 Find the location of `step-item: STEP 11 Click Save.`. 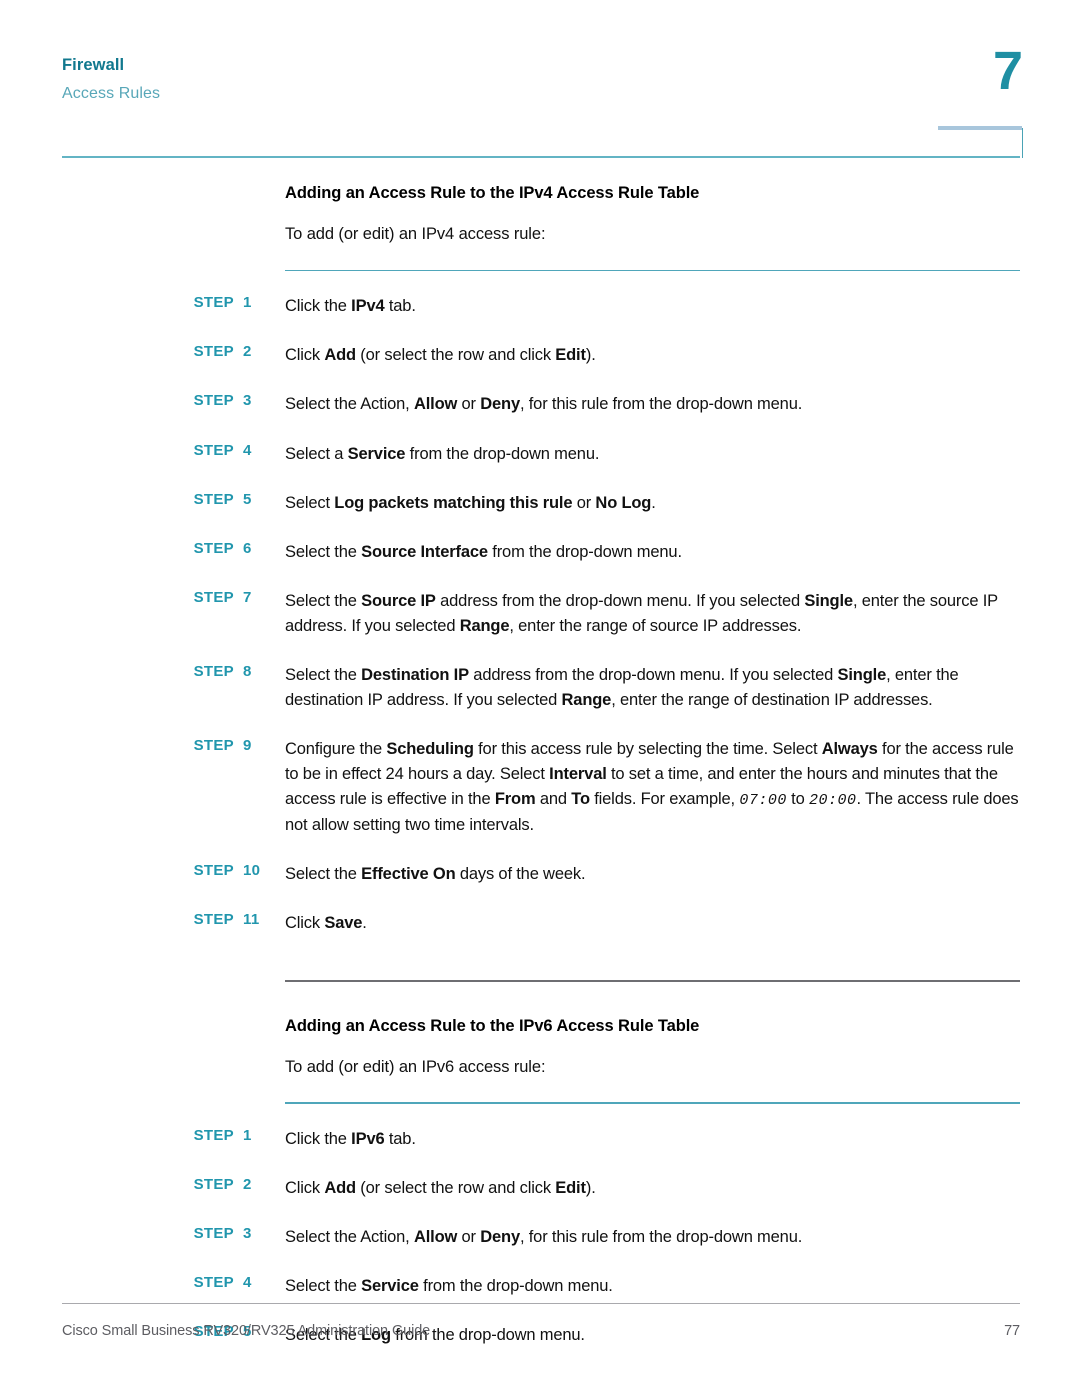

step-item: STEP 11 Click Save. is located at coordinates (540, 923).